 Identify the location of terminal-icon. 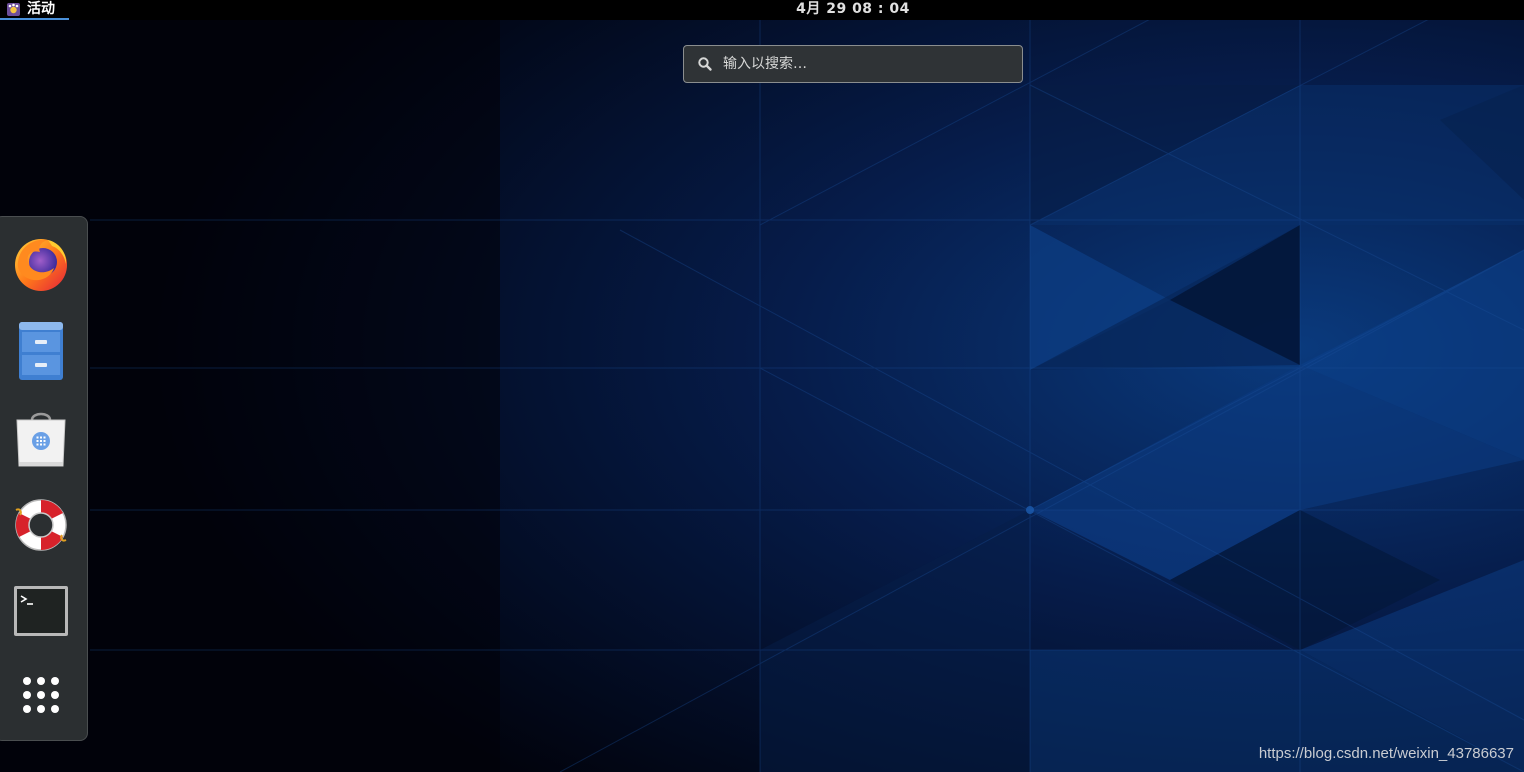
(41, 611).